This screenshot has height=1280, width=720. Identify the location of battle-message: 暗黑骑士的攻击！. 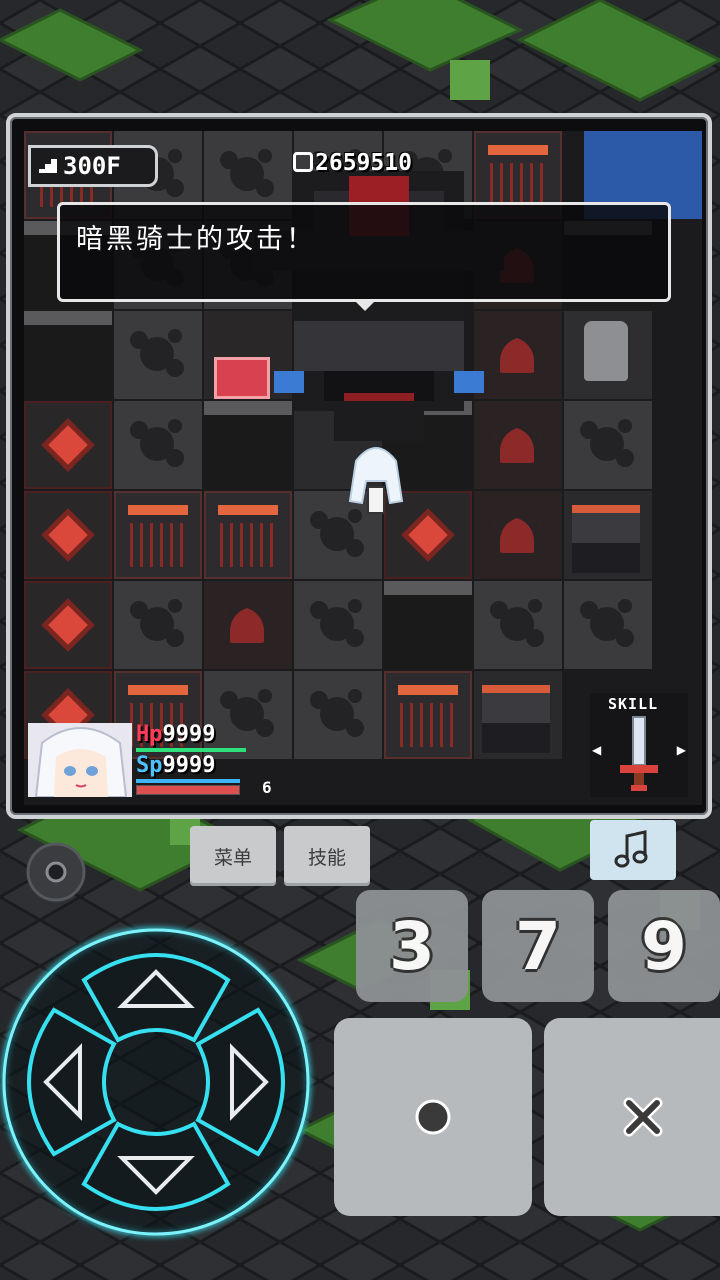
(196, 239).